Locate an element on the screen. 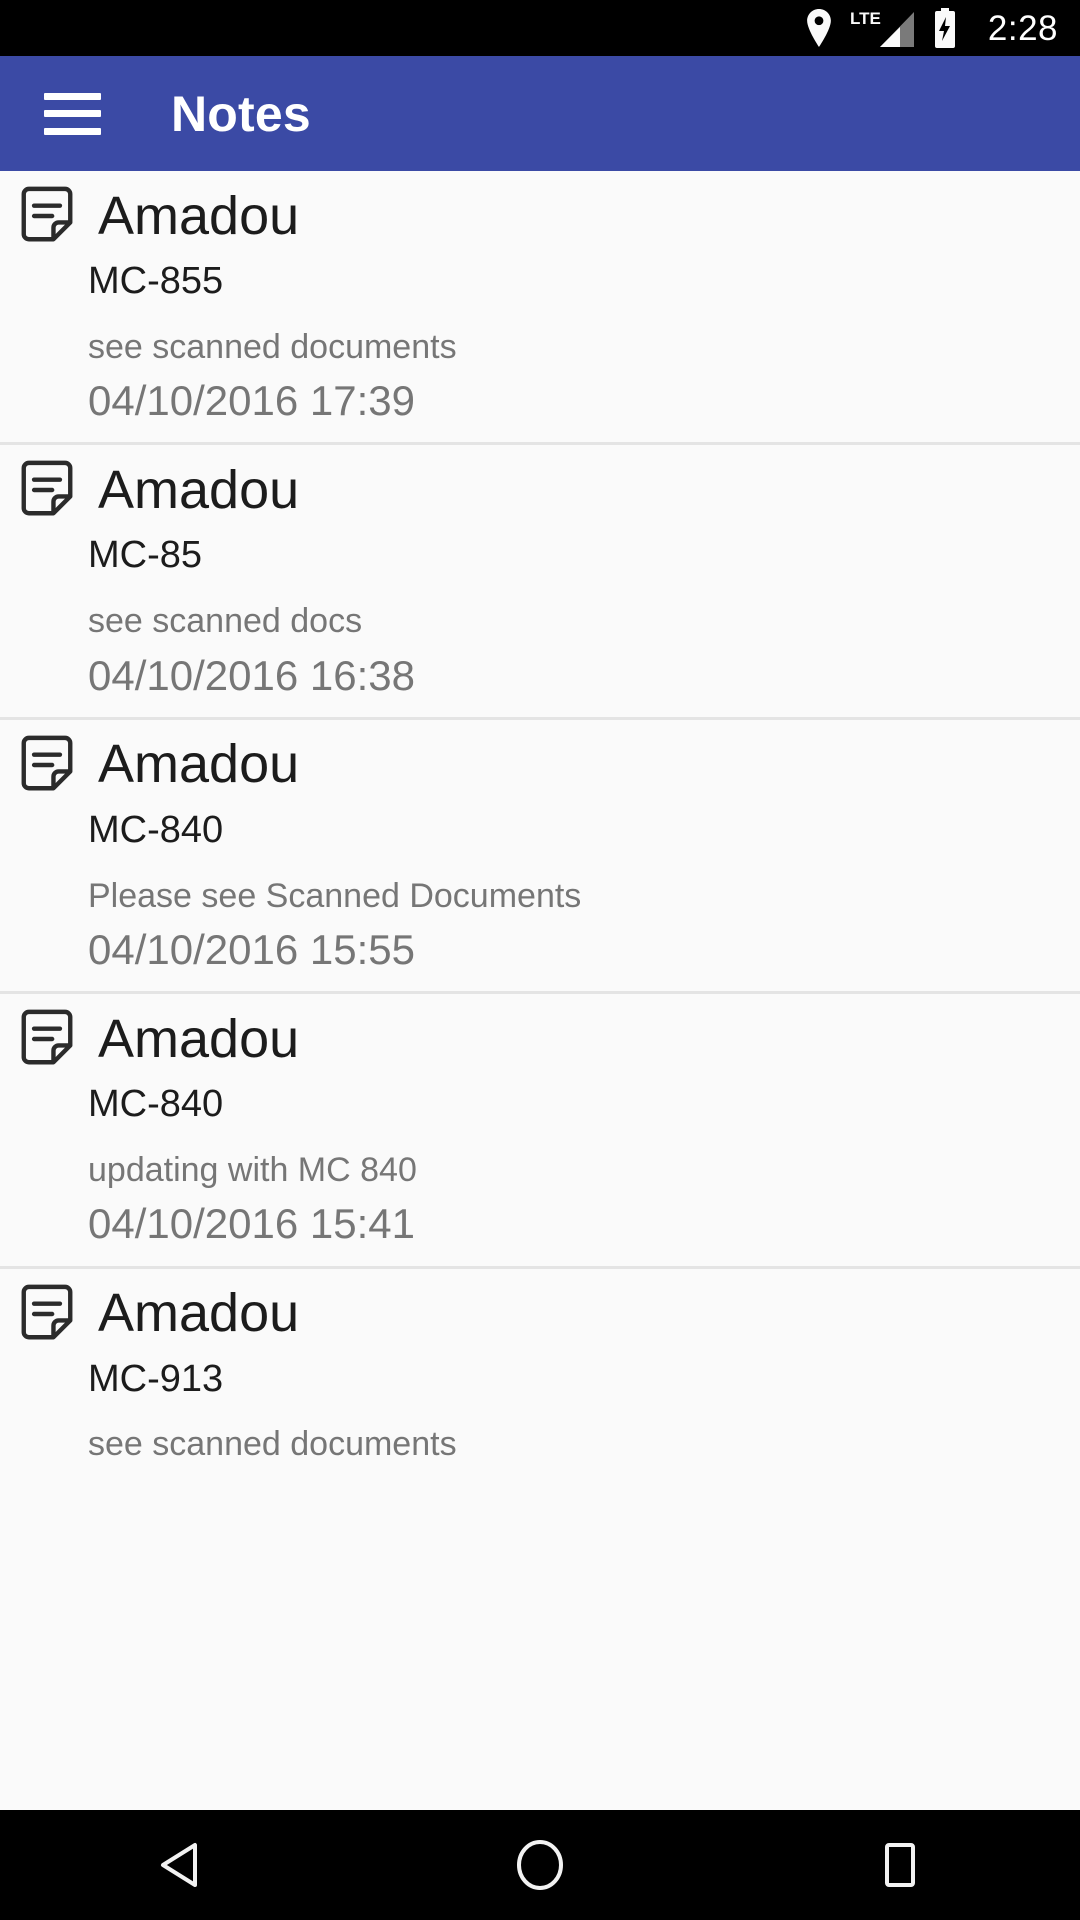 This screenshot has height=1920, width=1080. list-item: Amadou MC-913 see scanned documents is located at coordinates (540, 1375).